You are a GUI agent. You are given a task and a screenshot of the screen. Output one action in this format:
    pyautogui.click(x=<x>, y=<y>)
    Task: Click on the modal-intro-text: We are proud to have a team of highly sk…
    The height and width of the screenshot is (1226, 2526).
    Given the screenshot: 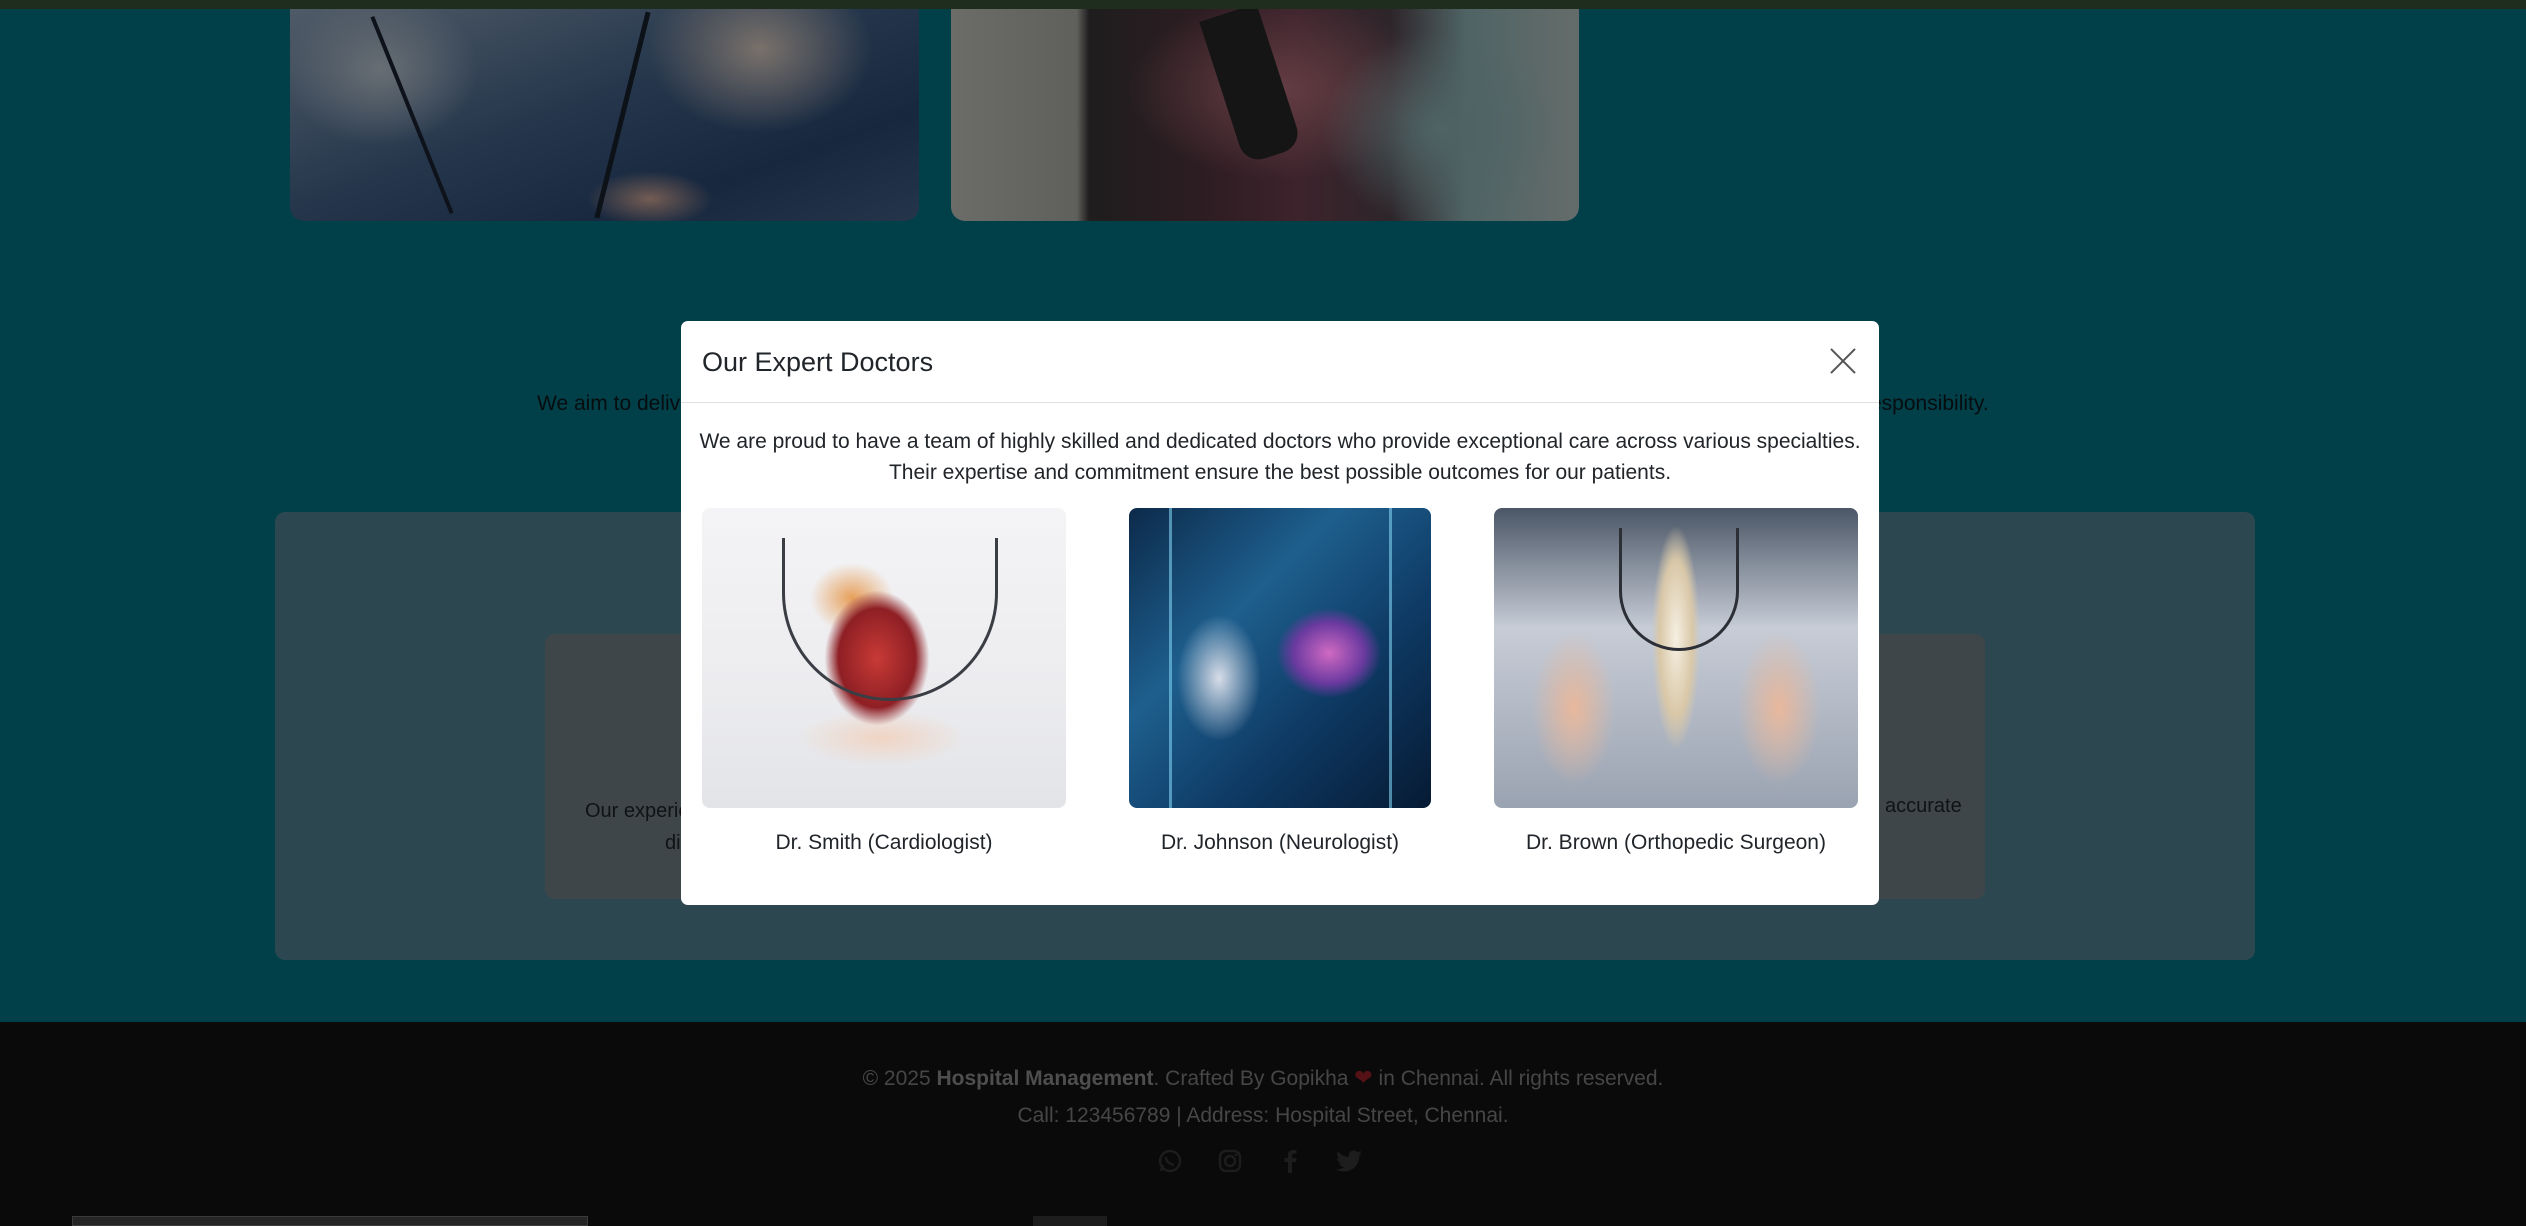 What is the action you would take?
    pyautogui.click(x=1280, y=457)
    